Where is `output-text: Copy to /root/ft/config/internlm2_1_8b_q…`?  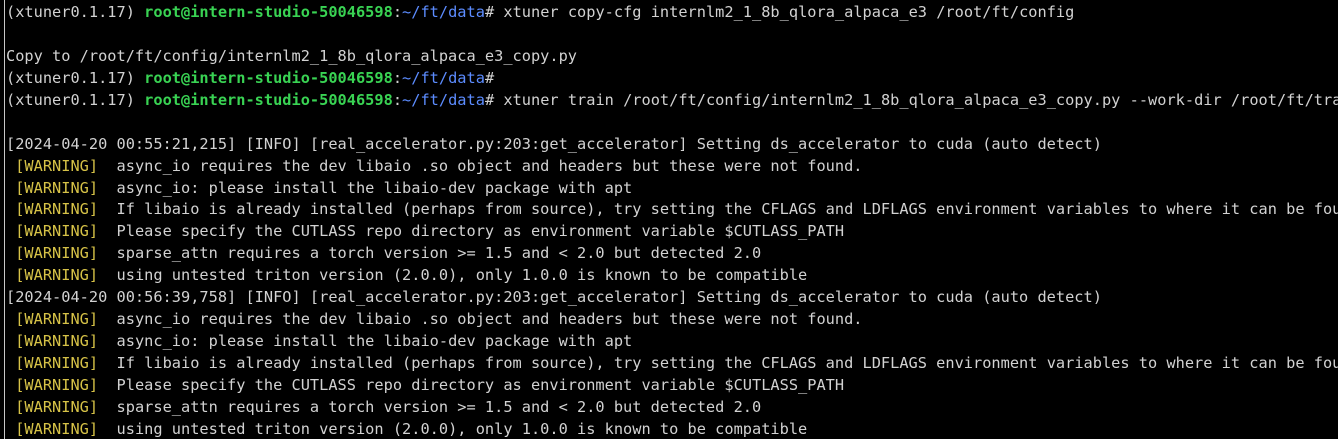 output-text: Copy to /root/ft/config/internlm2_1_8b_q… is located at coordinates (291, 55).